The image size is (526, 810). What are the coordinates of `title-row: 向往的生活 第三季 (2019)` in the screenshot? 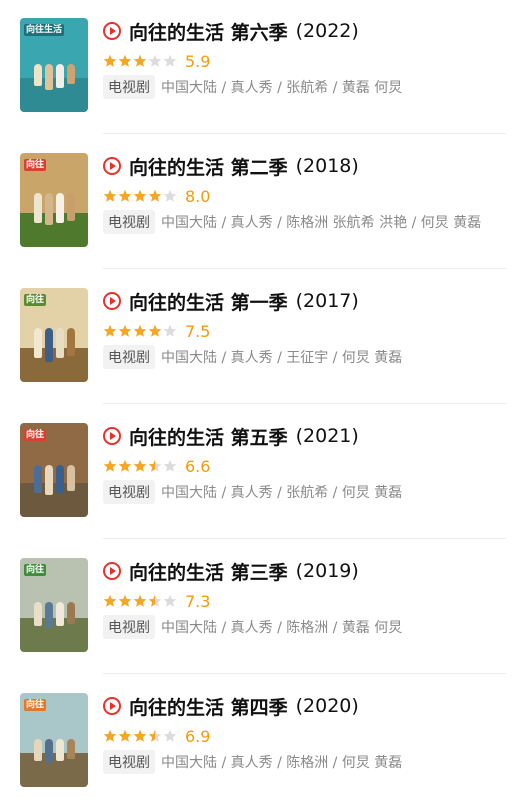 It's located at (231, 571).